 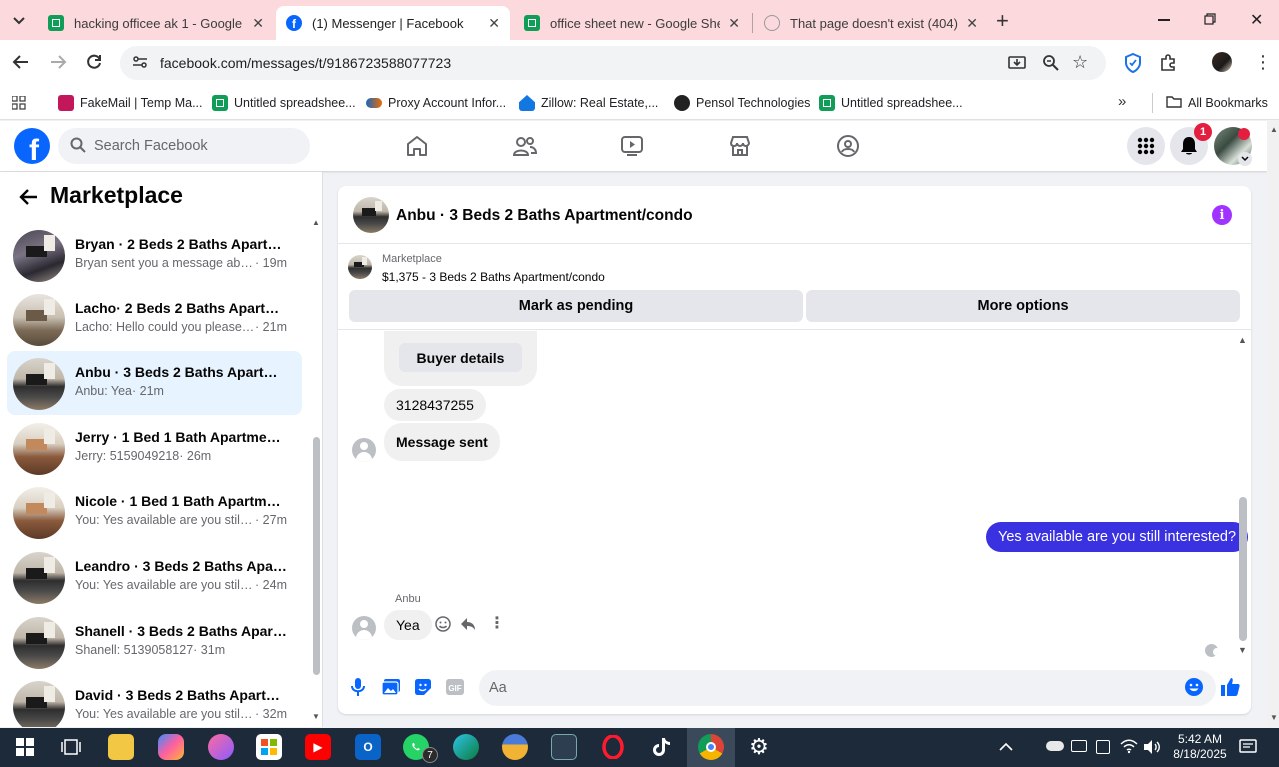 What do you see at coordinates (525, 146) in the screenshot?
I see `friends-icon` at bounding box center [525, 146].